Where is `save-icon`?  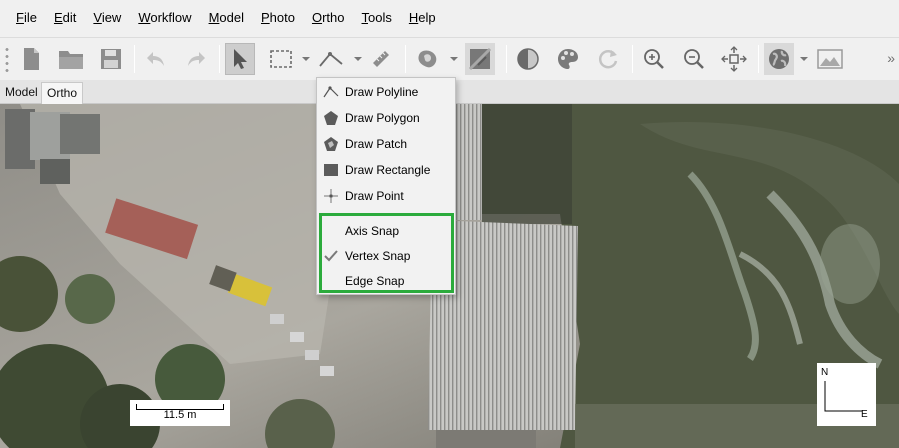
save-icon is located at coordinates (111, 59).